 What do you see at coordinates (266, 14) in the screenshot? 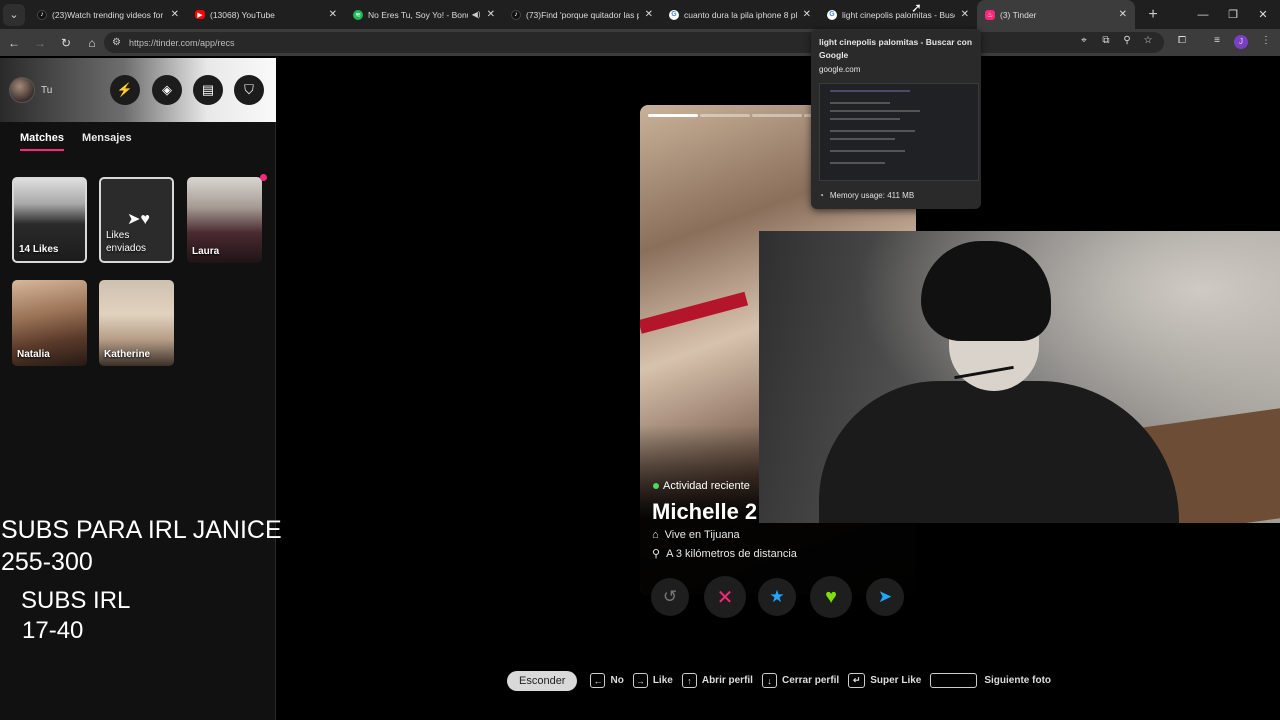
I see `browser-tab: ▶ (13068) YouTube ✕` at bounding box center [266, 14].